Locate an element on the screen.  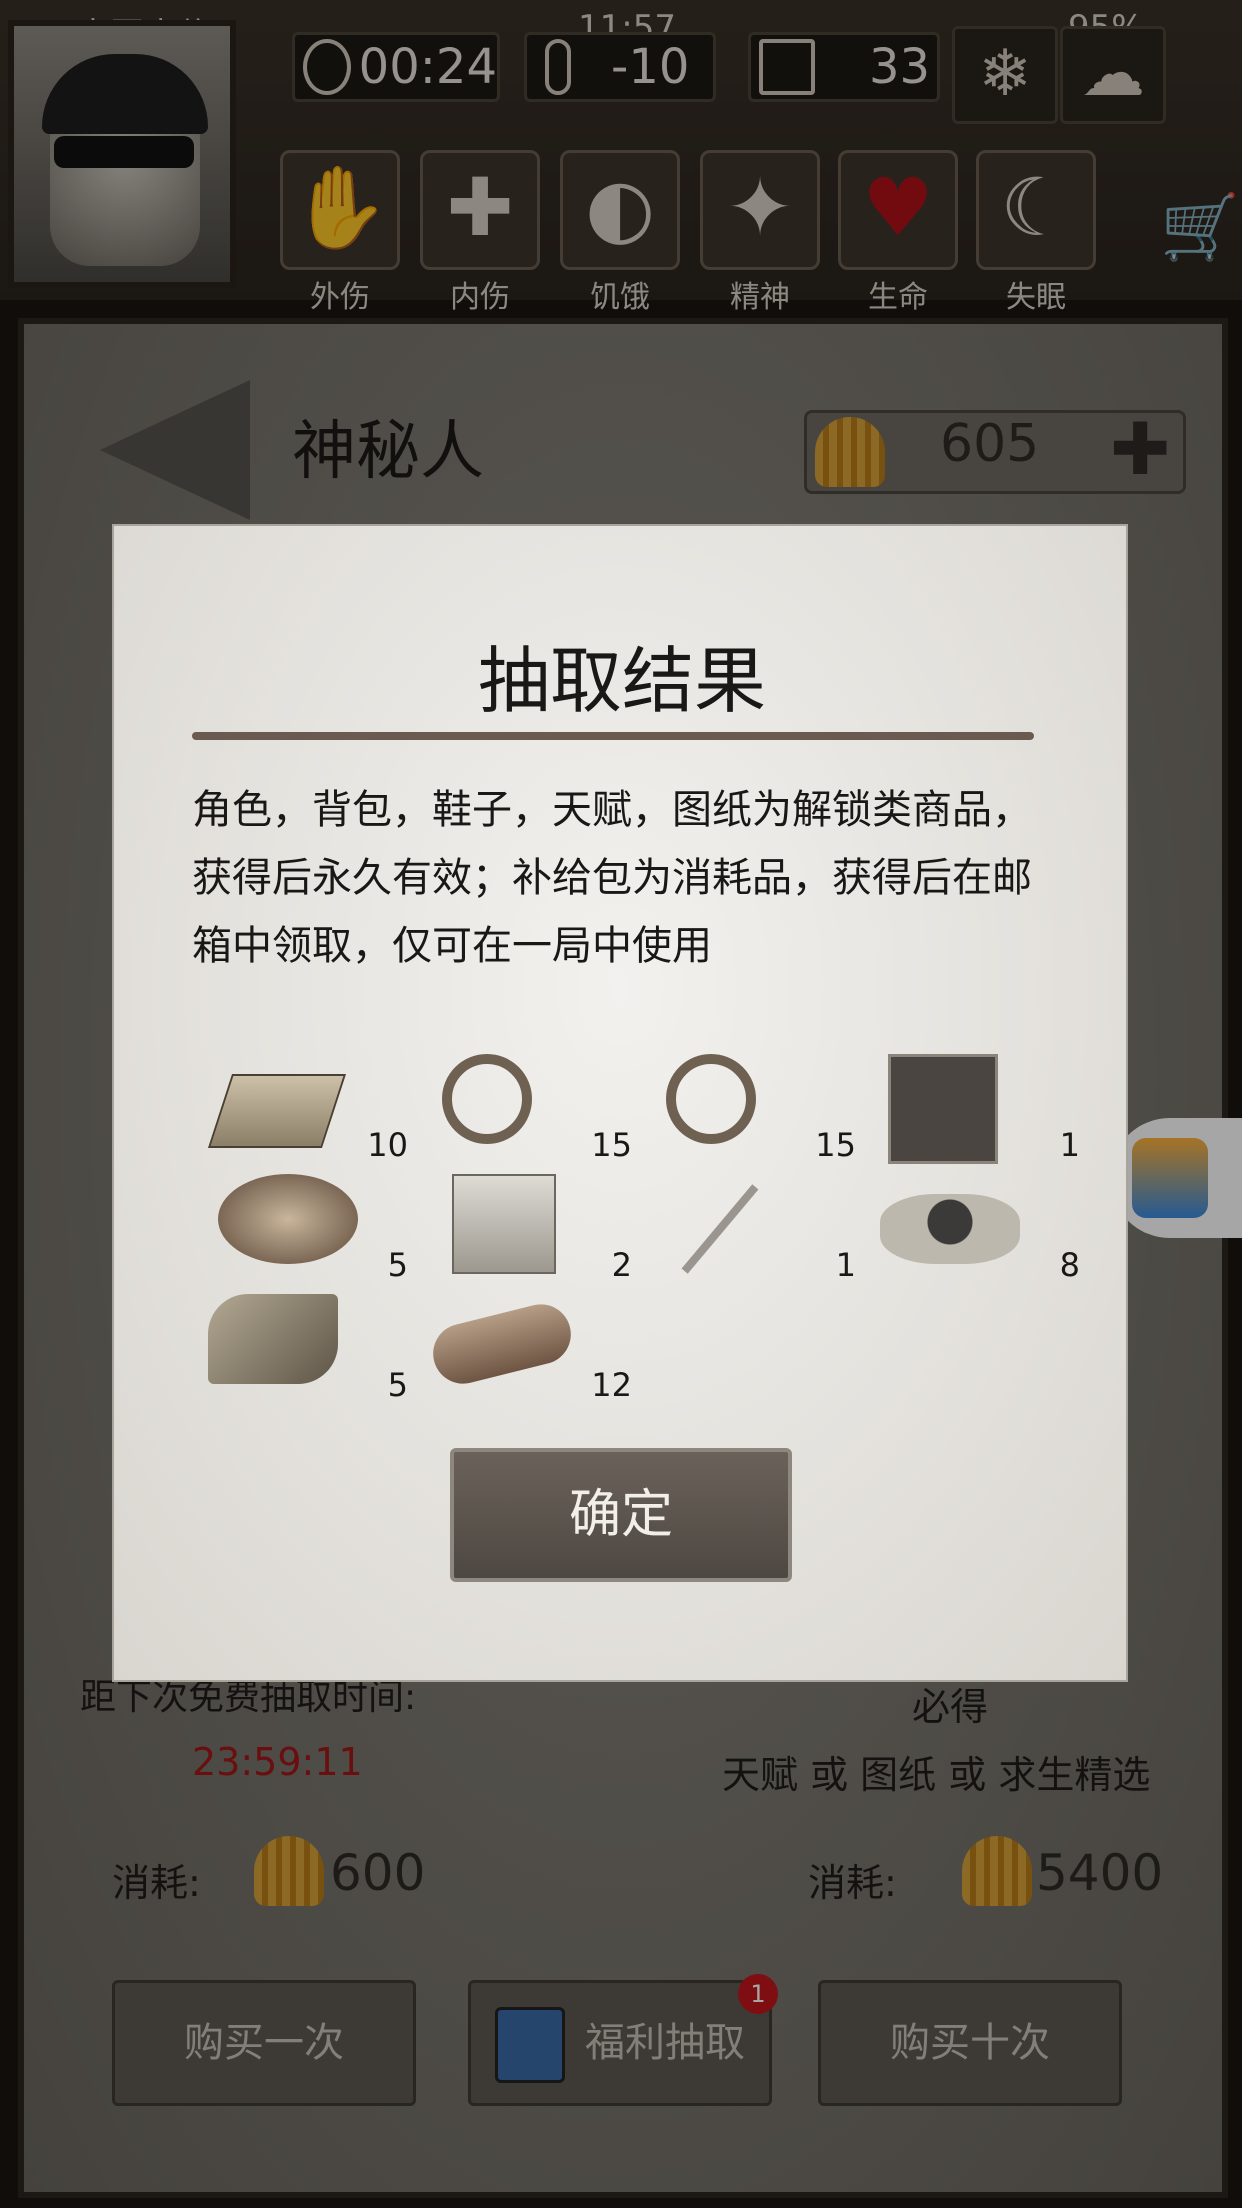
iron-ball-icon is located at coordinates (950, 1229).